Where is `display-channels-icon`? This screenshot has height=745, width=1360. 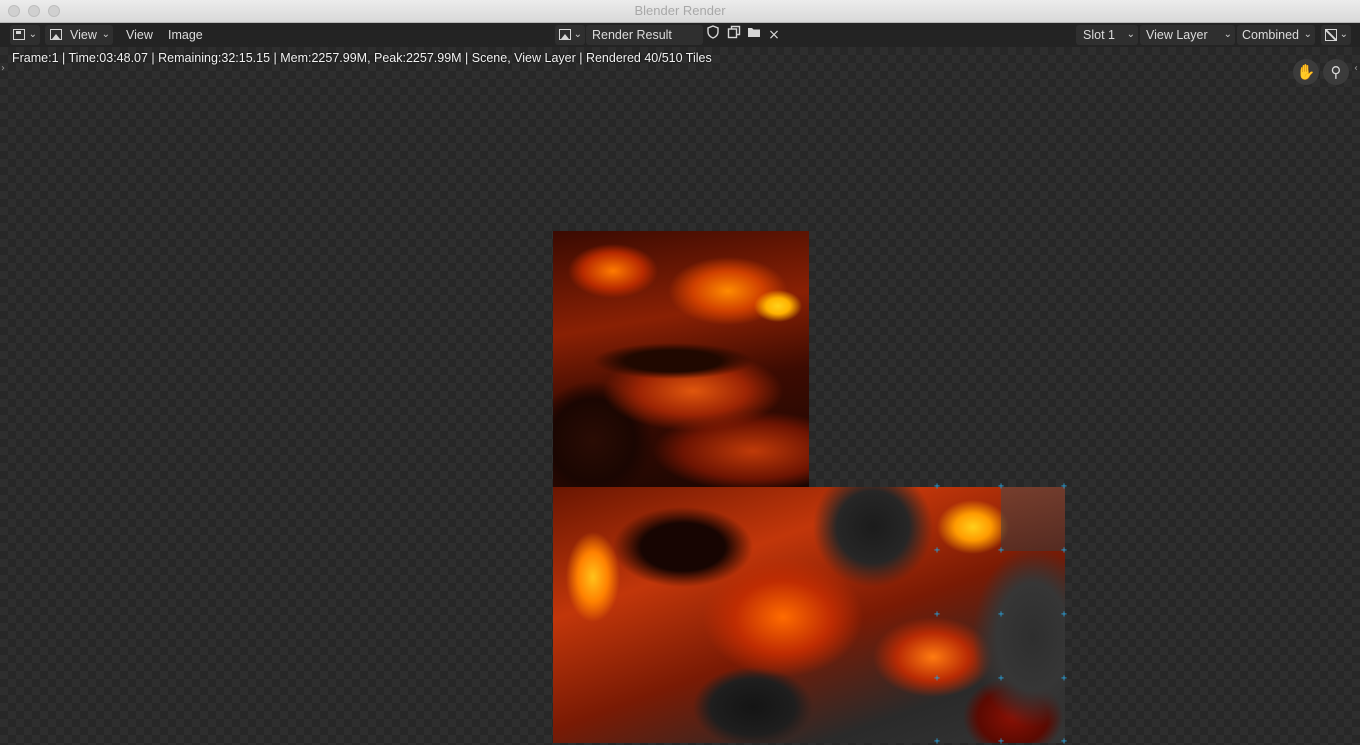
display-channels-icon is located at coordinates (1331, 35).